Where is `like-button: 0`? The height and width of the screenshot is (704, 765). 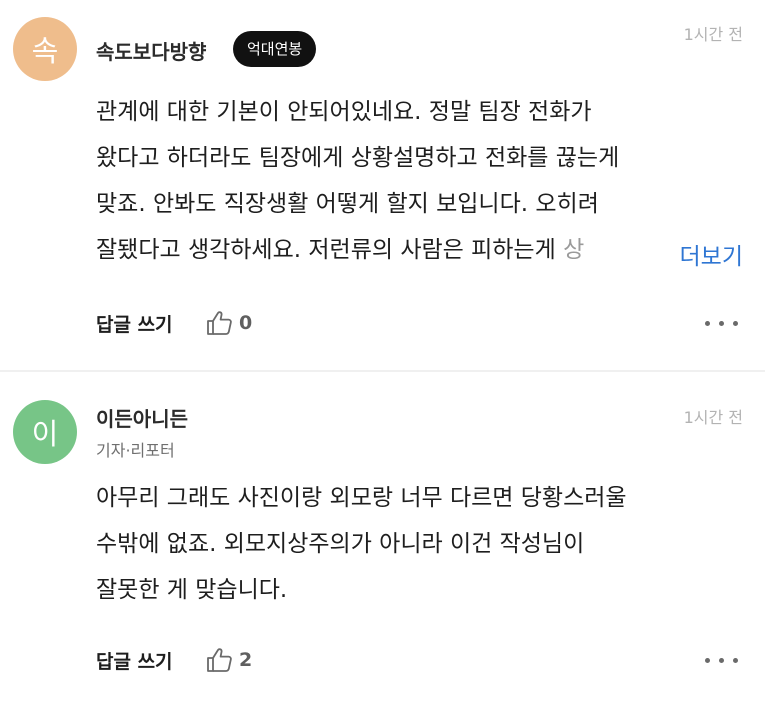
like-button: 0 is located at coordinates (229, 323).